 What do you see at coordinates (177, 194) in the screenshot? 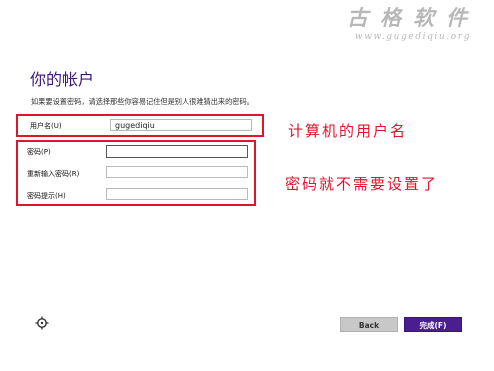
I see `password-hint-input` at bounding box center [177, 194].